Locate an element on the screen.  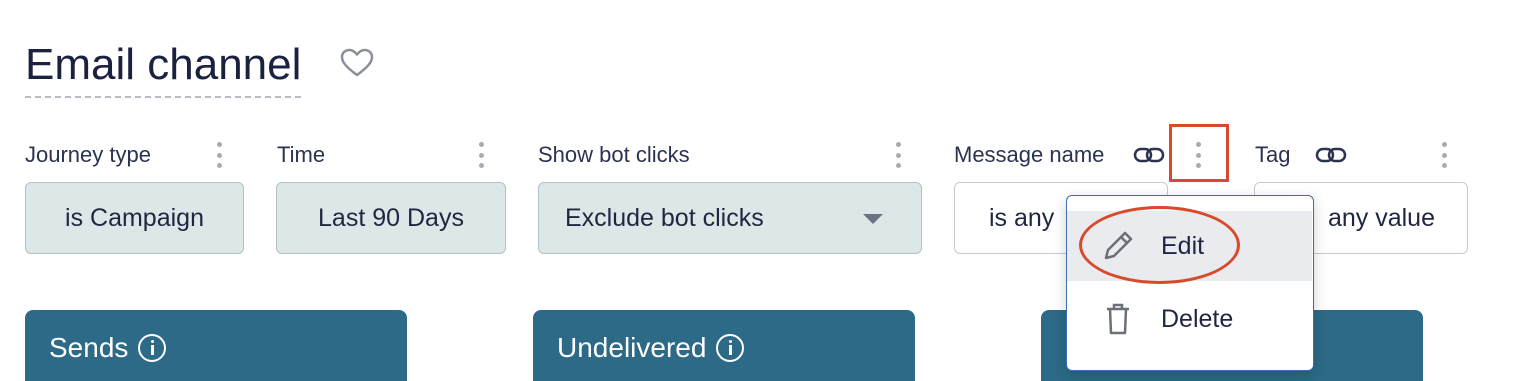
card-title-text: Undelivered is located at coordinates (632, 347).